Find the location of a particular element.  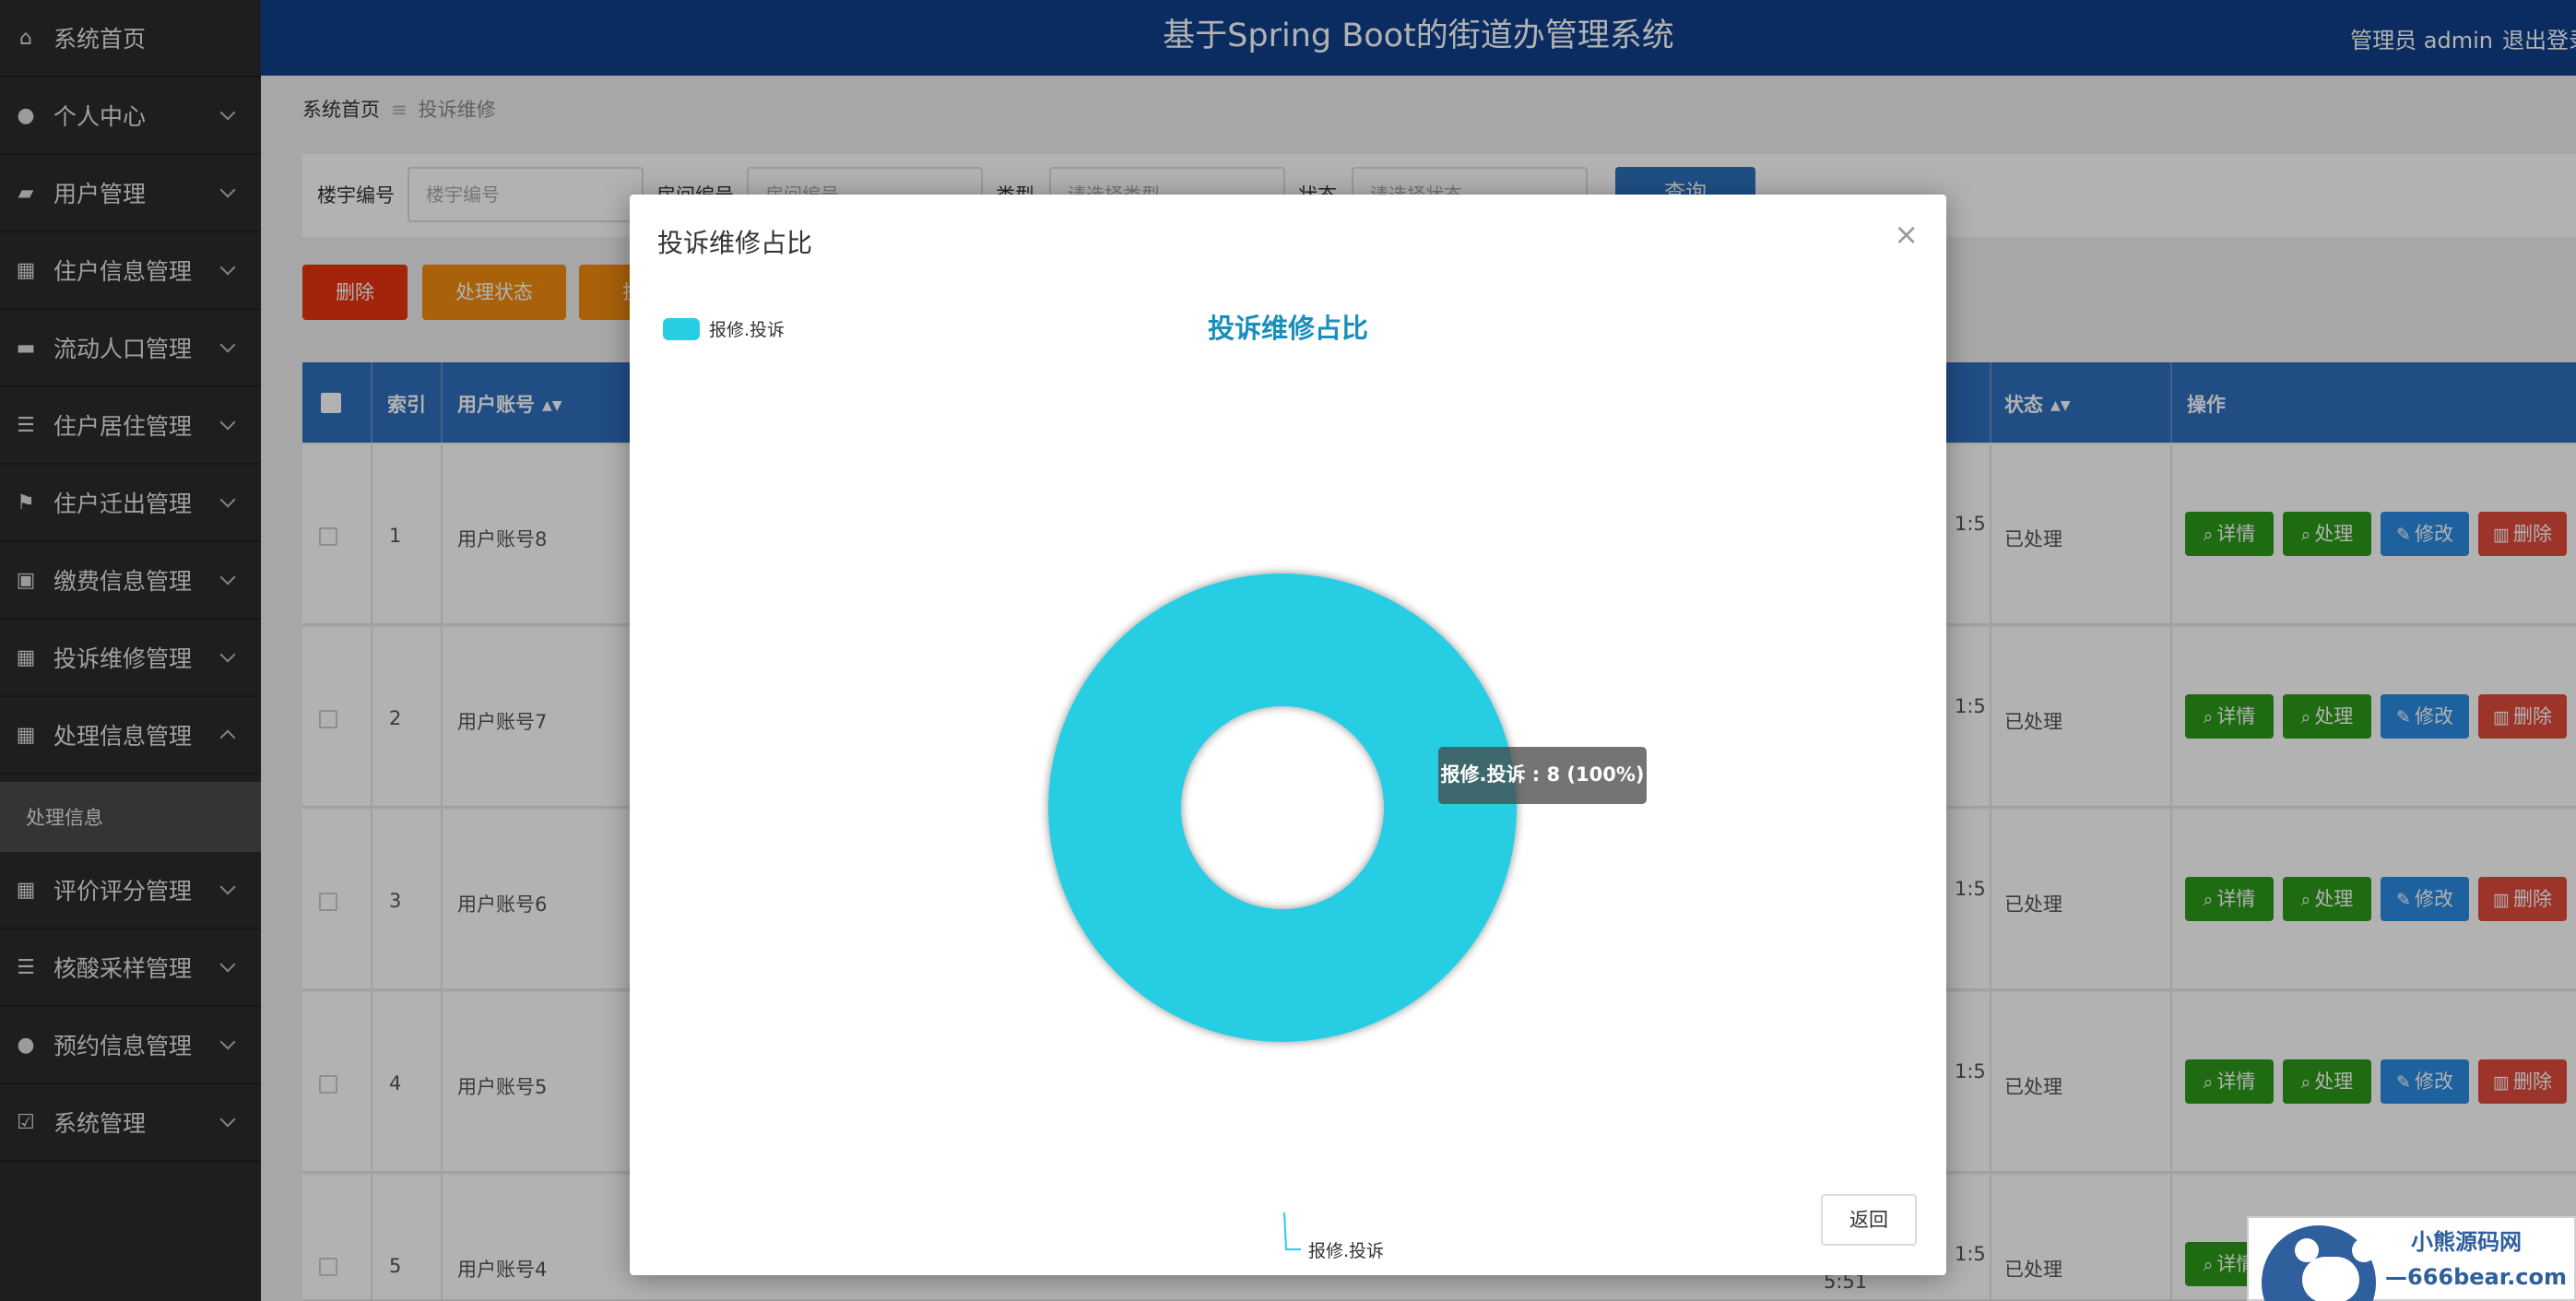

slice-label-line is located at coordinates (1292, 1231).